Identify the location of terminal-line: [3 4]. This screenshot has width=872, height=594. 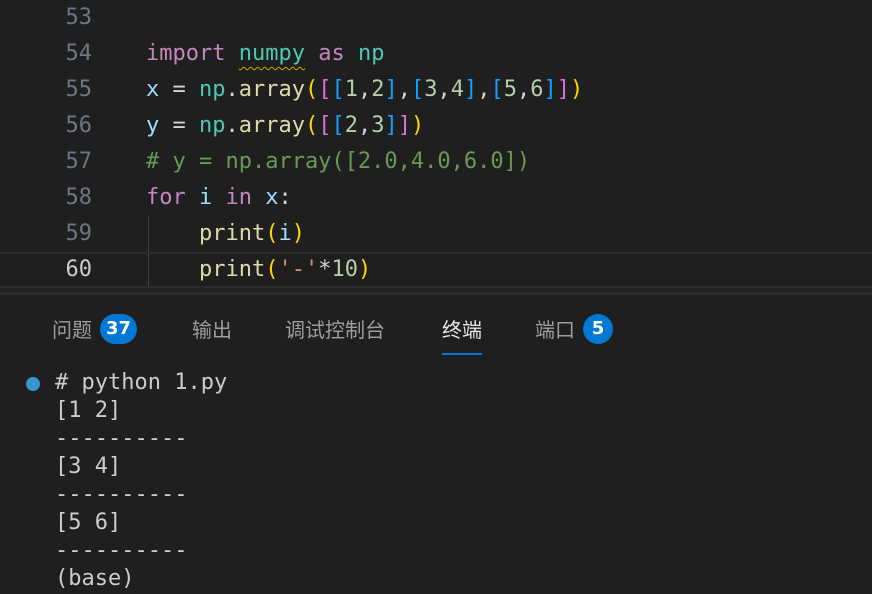
(88, 466).